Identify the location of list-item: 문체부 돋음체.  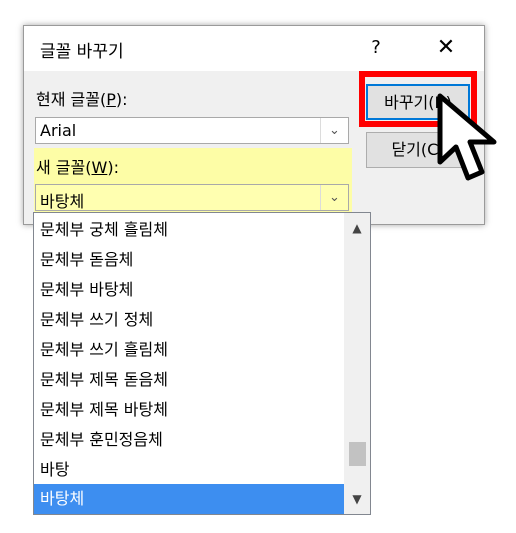
(189, 260).